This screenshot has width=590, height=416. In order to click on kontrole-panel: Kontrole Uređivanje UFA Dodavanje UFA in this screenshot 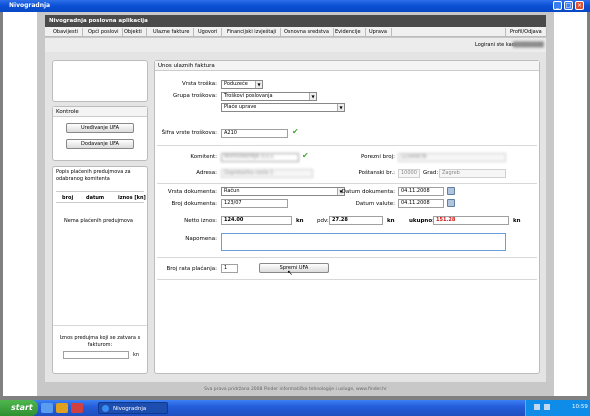, I will do `click(100, 133)`.